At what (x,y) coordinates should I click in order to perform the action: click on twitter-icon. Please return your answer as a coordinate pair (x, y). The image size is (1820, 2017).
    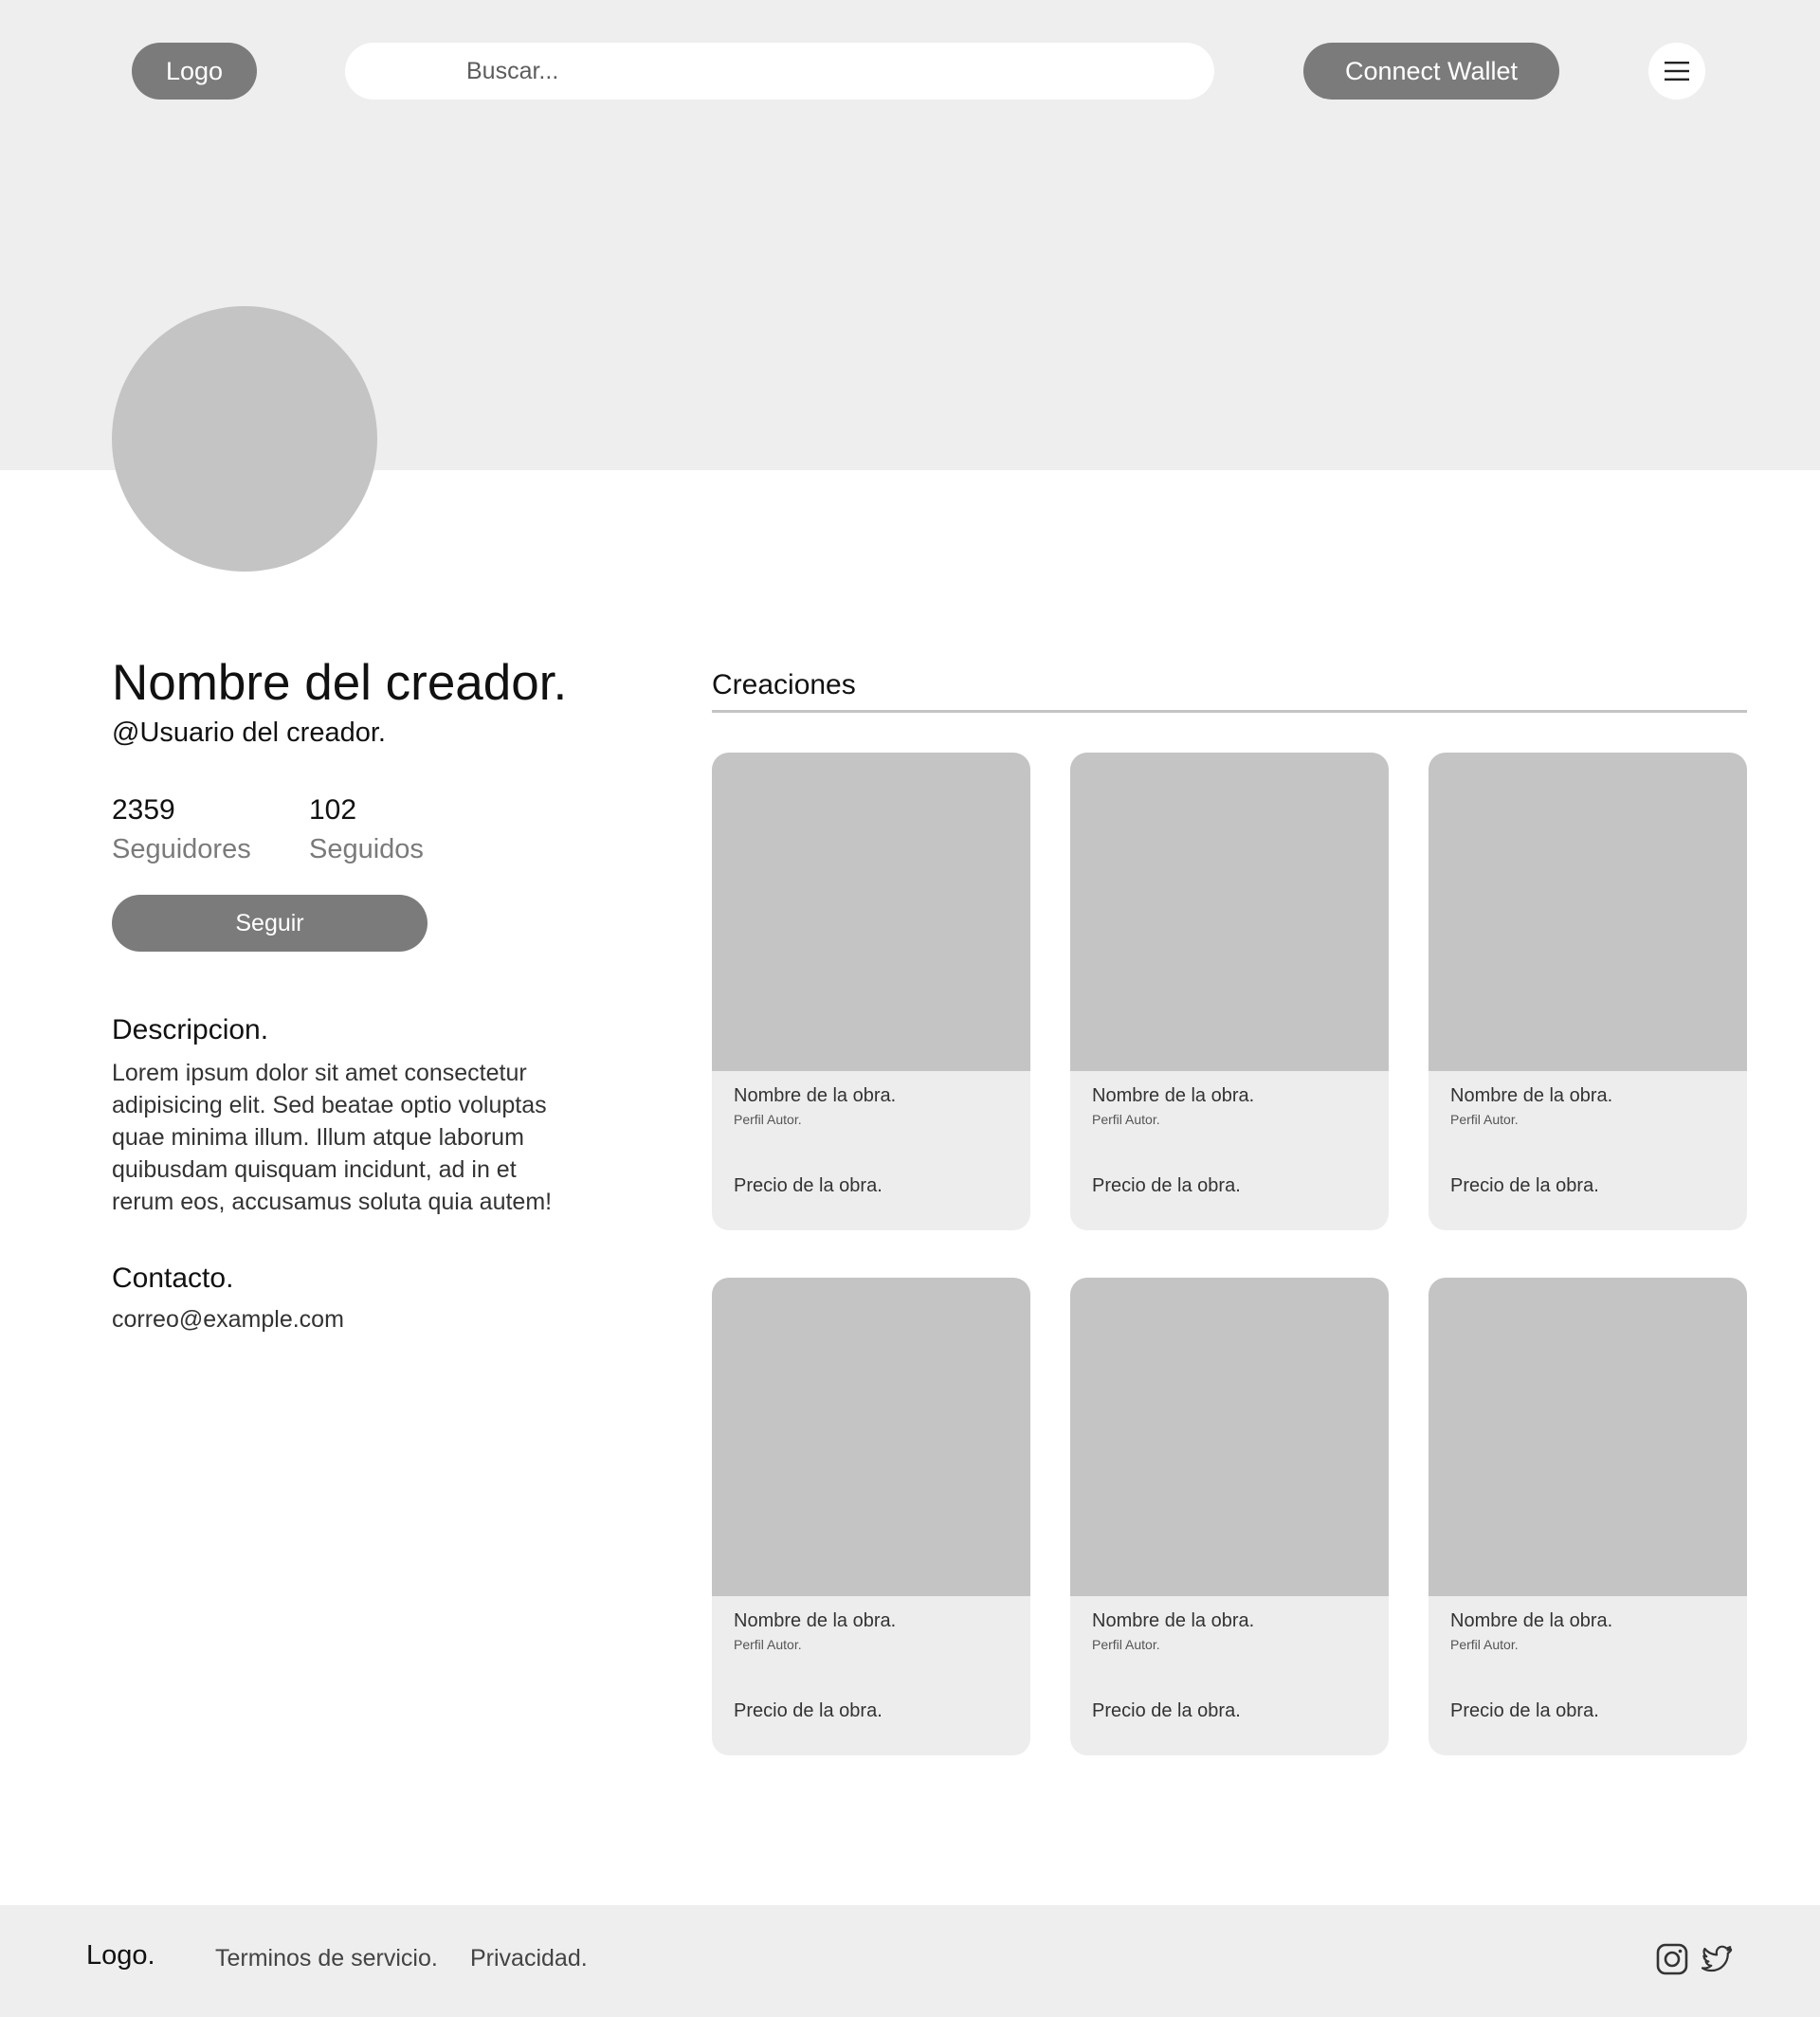
    Looking at the image, I should click on (1717, 1959).